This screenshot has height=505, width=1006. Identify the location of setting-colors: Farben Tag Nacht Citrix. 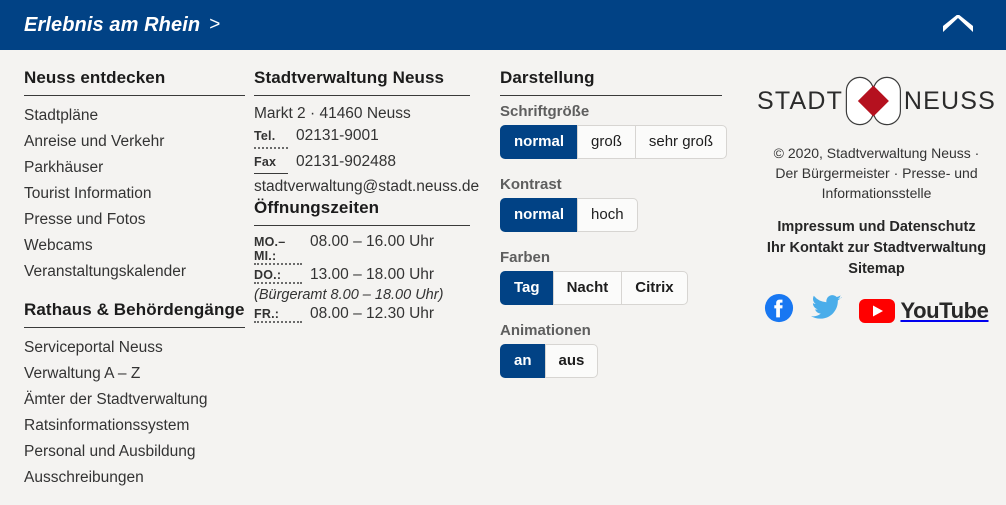
(624, 277).